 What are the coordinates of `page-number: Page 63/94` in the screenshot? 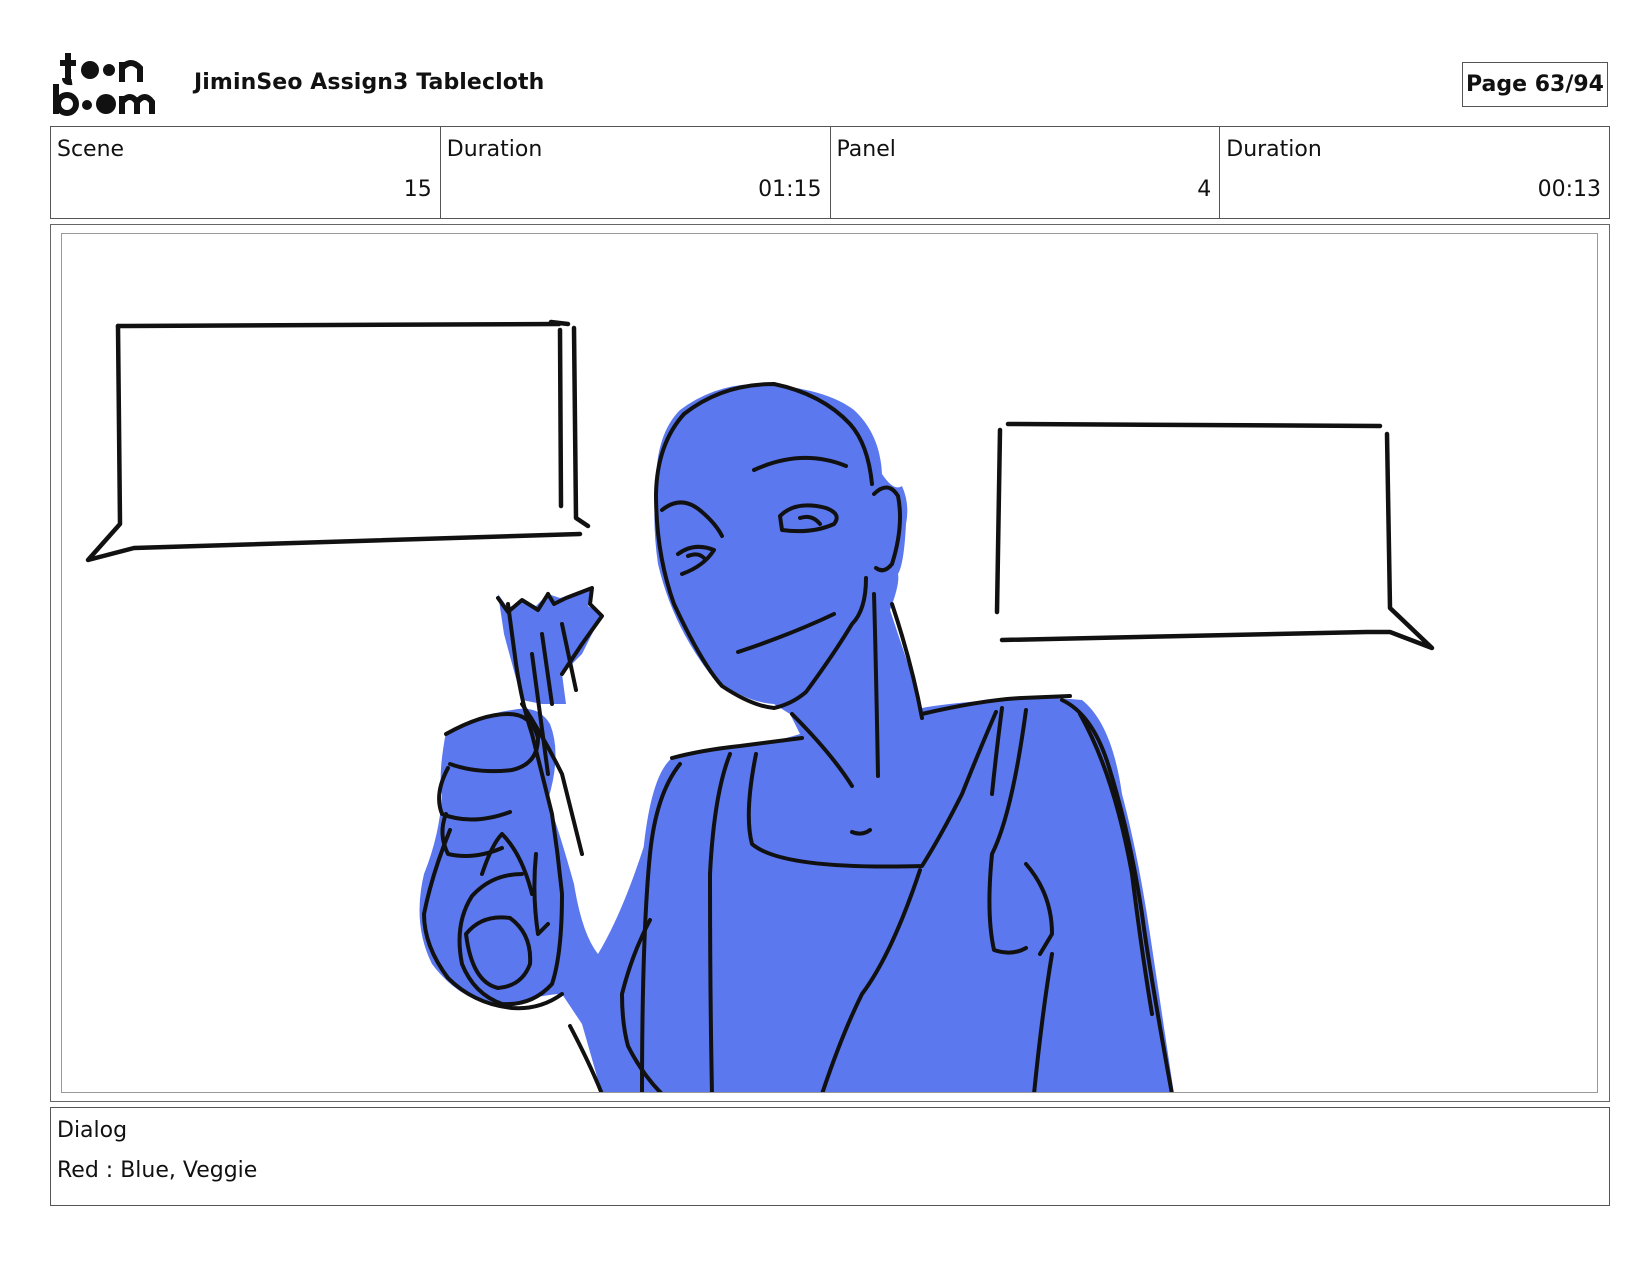 It's located at (1535, 84).